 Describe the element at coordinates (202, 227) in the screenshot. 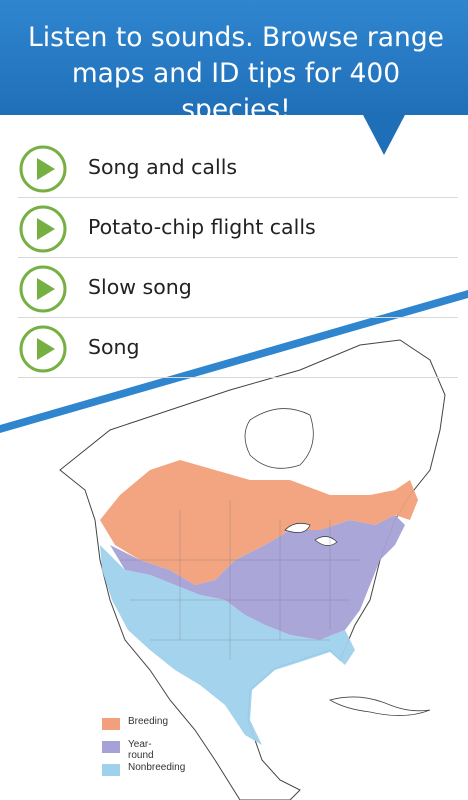

I see `sound-label: Potato-chip flight calls` at that location.